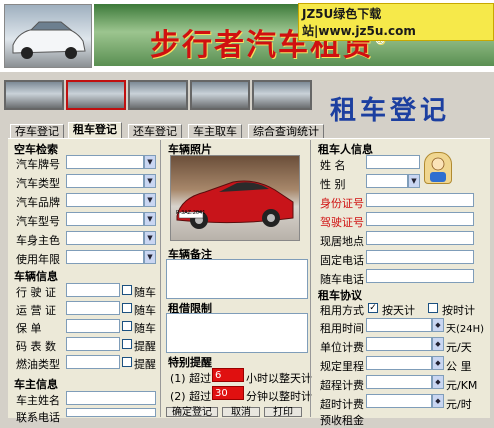 The image size is (494, 428). What do you see at coordinates (398, 310) in the screenshot?
I see `check-label: 按天计` at bounding box center [398, 310].